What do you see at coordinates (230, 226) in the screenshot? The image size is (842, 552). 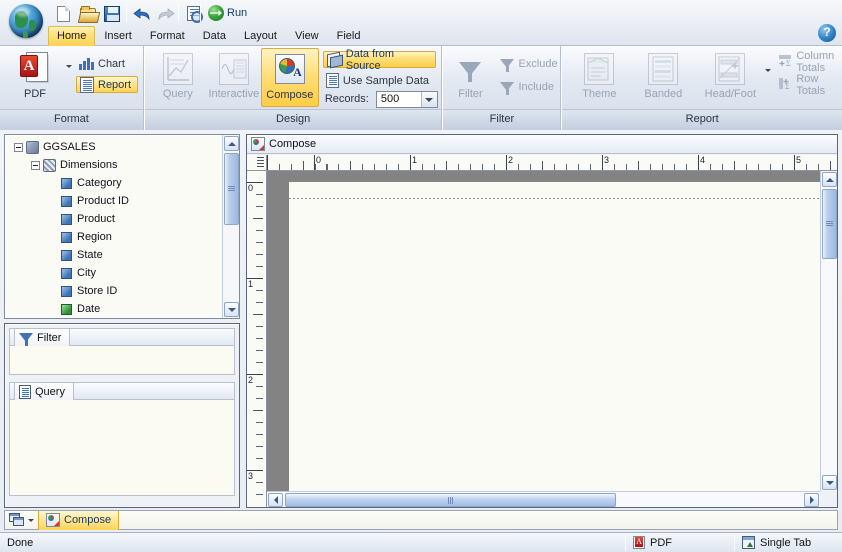 I see `tree-vertical-scrollbar` at bounding box center [230, 226].